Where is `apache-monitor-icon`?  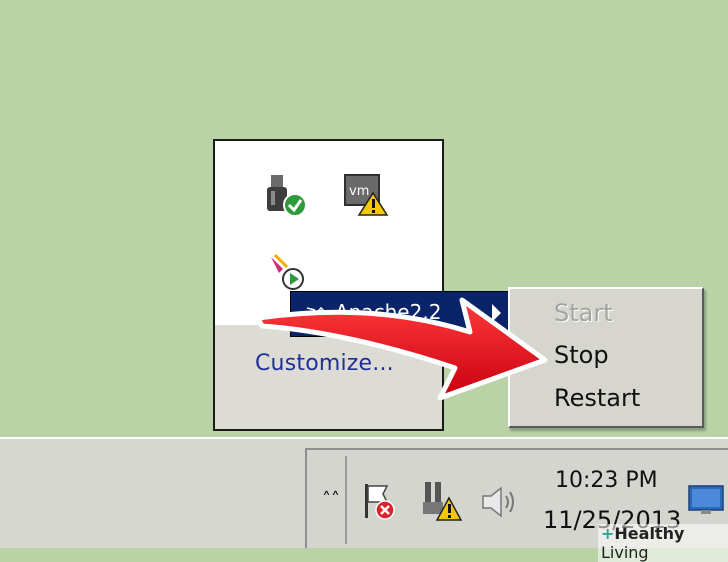 apache-monitor-icon is located at coordinates (287, 273).